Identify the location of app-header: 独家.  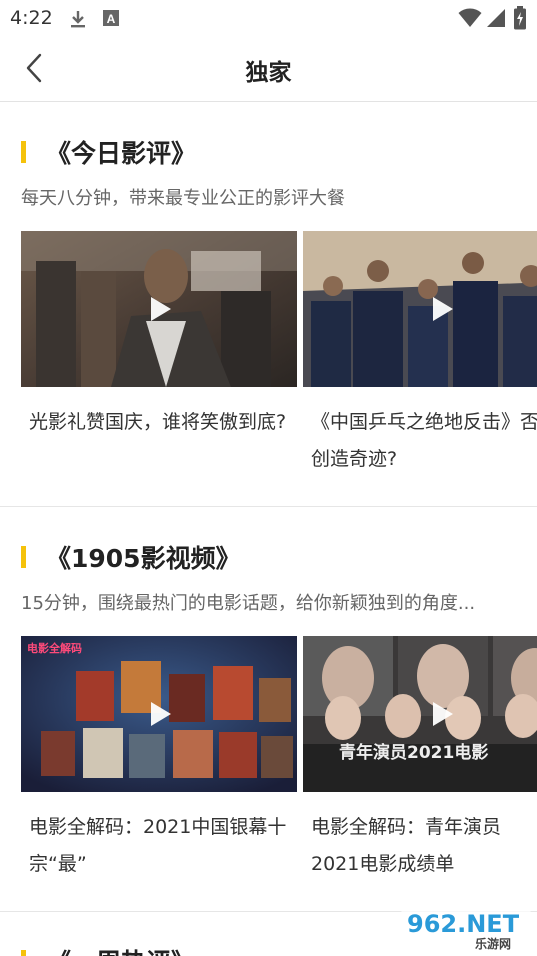
(268, 69).